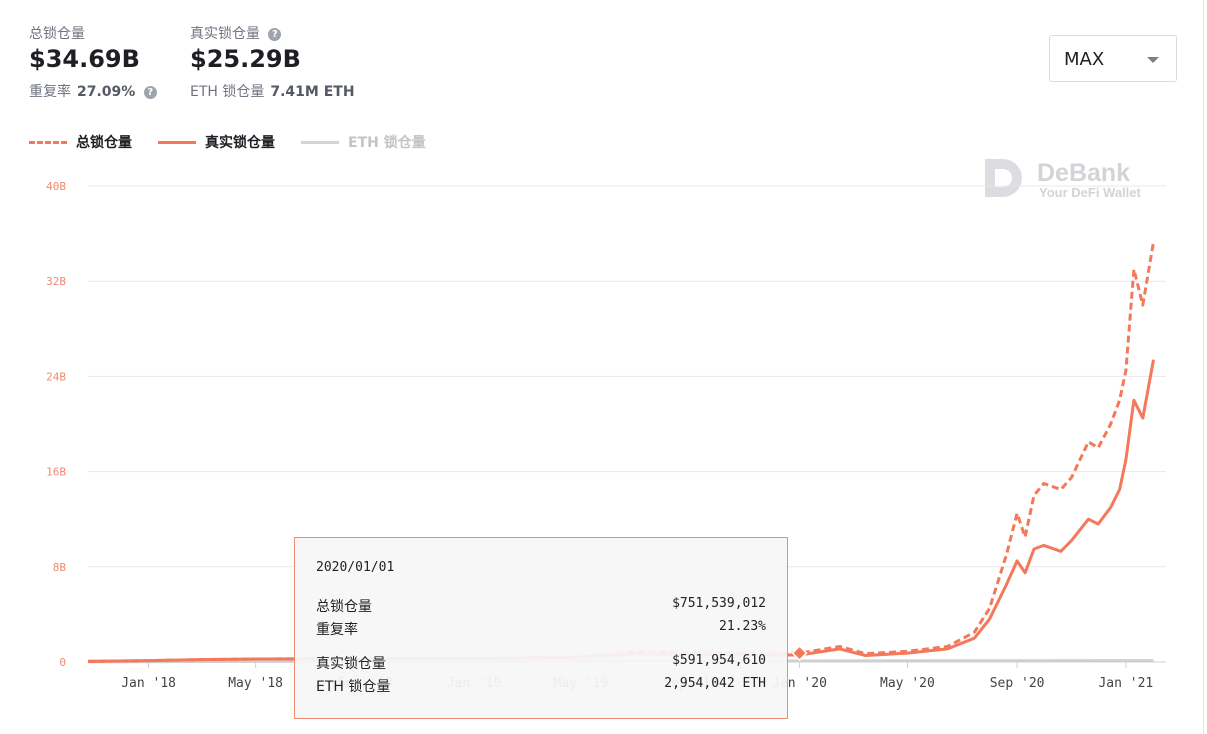  What do you see at coordinates (799, 653) in the screenshot?
I see `highlight-marker` at bounding box center [799, 653].